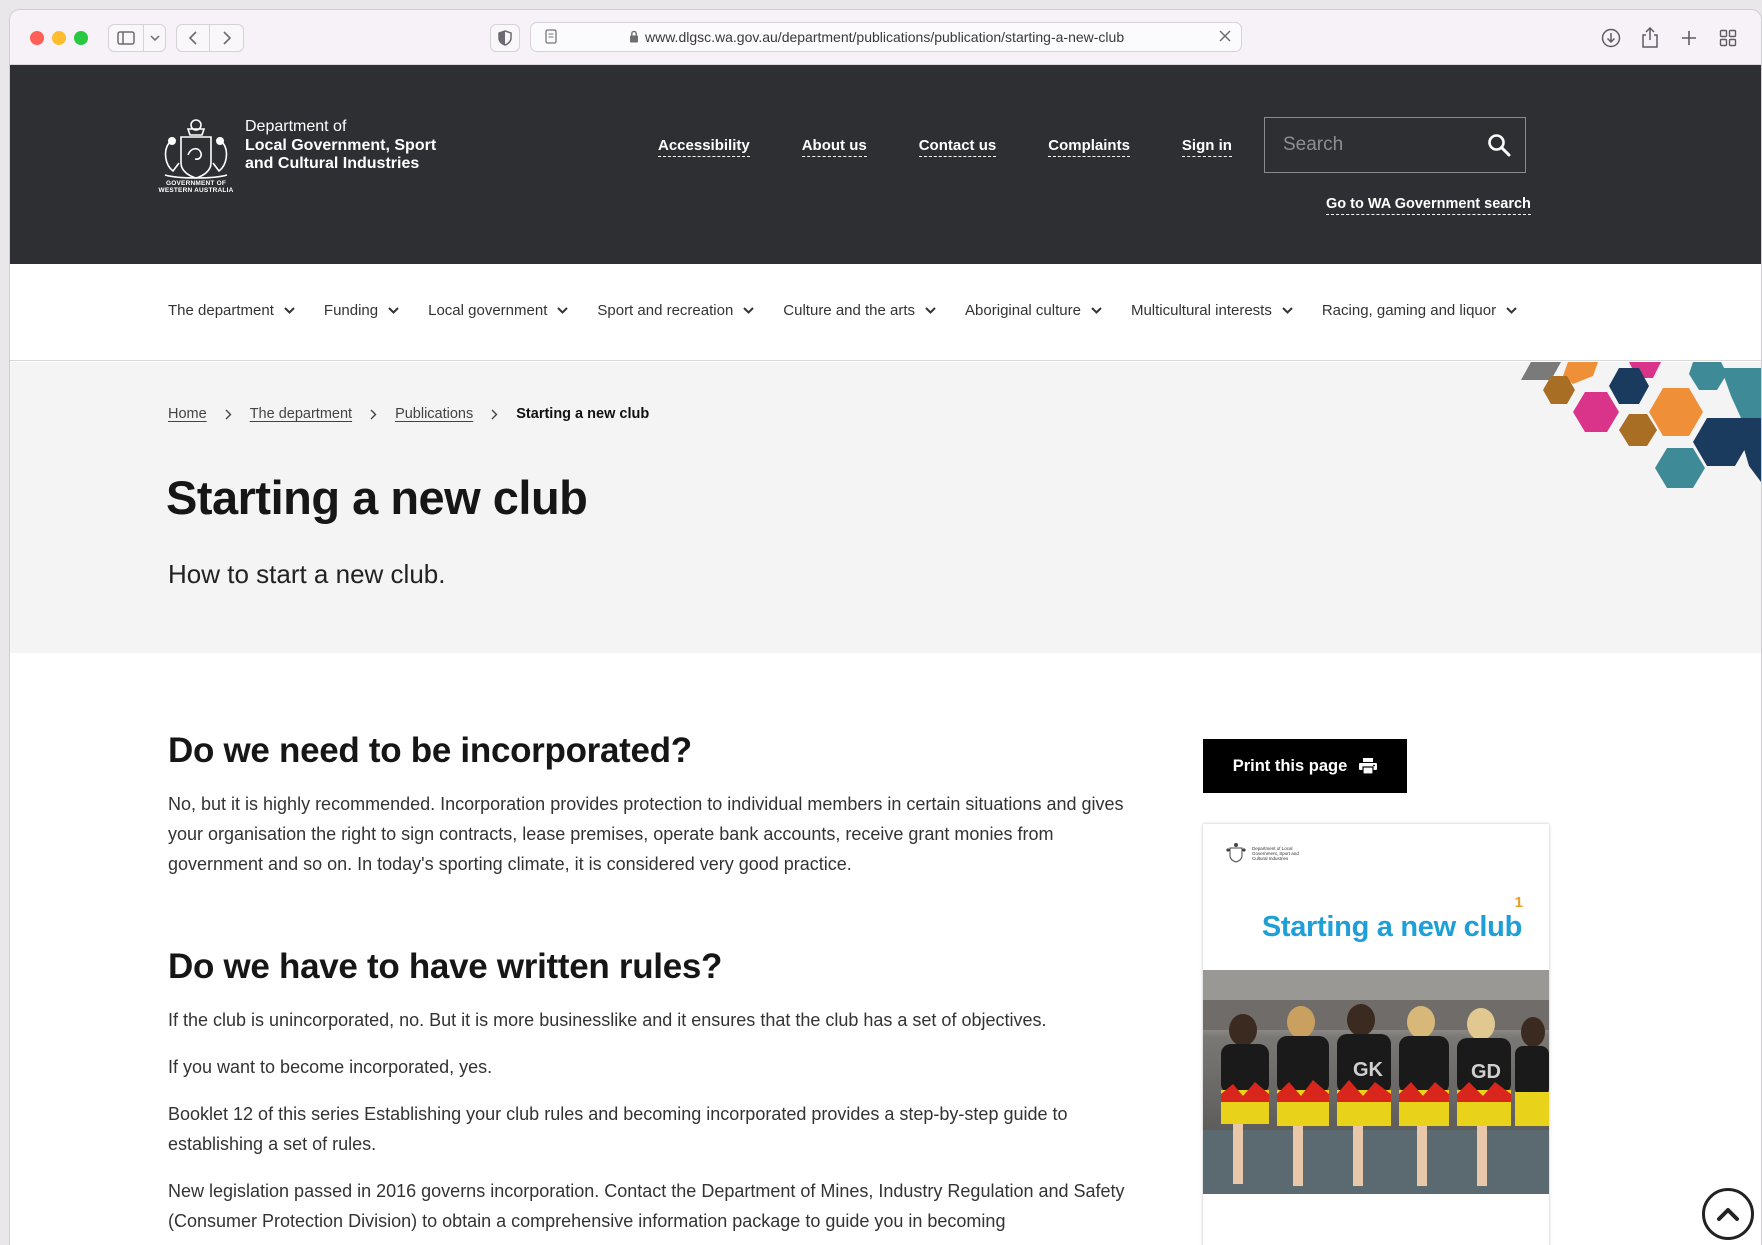 This screenshot has width=1762, height=1245. Describe the element at coordinates (1236, 853) in the screenshot. I see `wa-crest-icon` at that location.